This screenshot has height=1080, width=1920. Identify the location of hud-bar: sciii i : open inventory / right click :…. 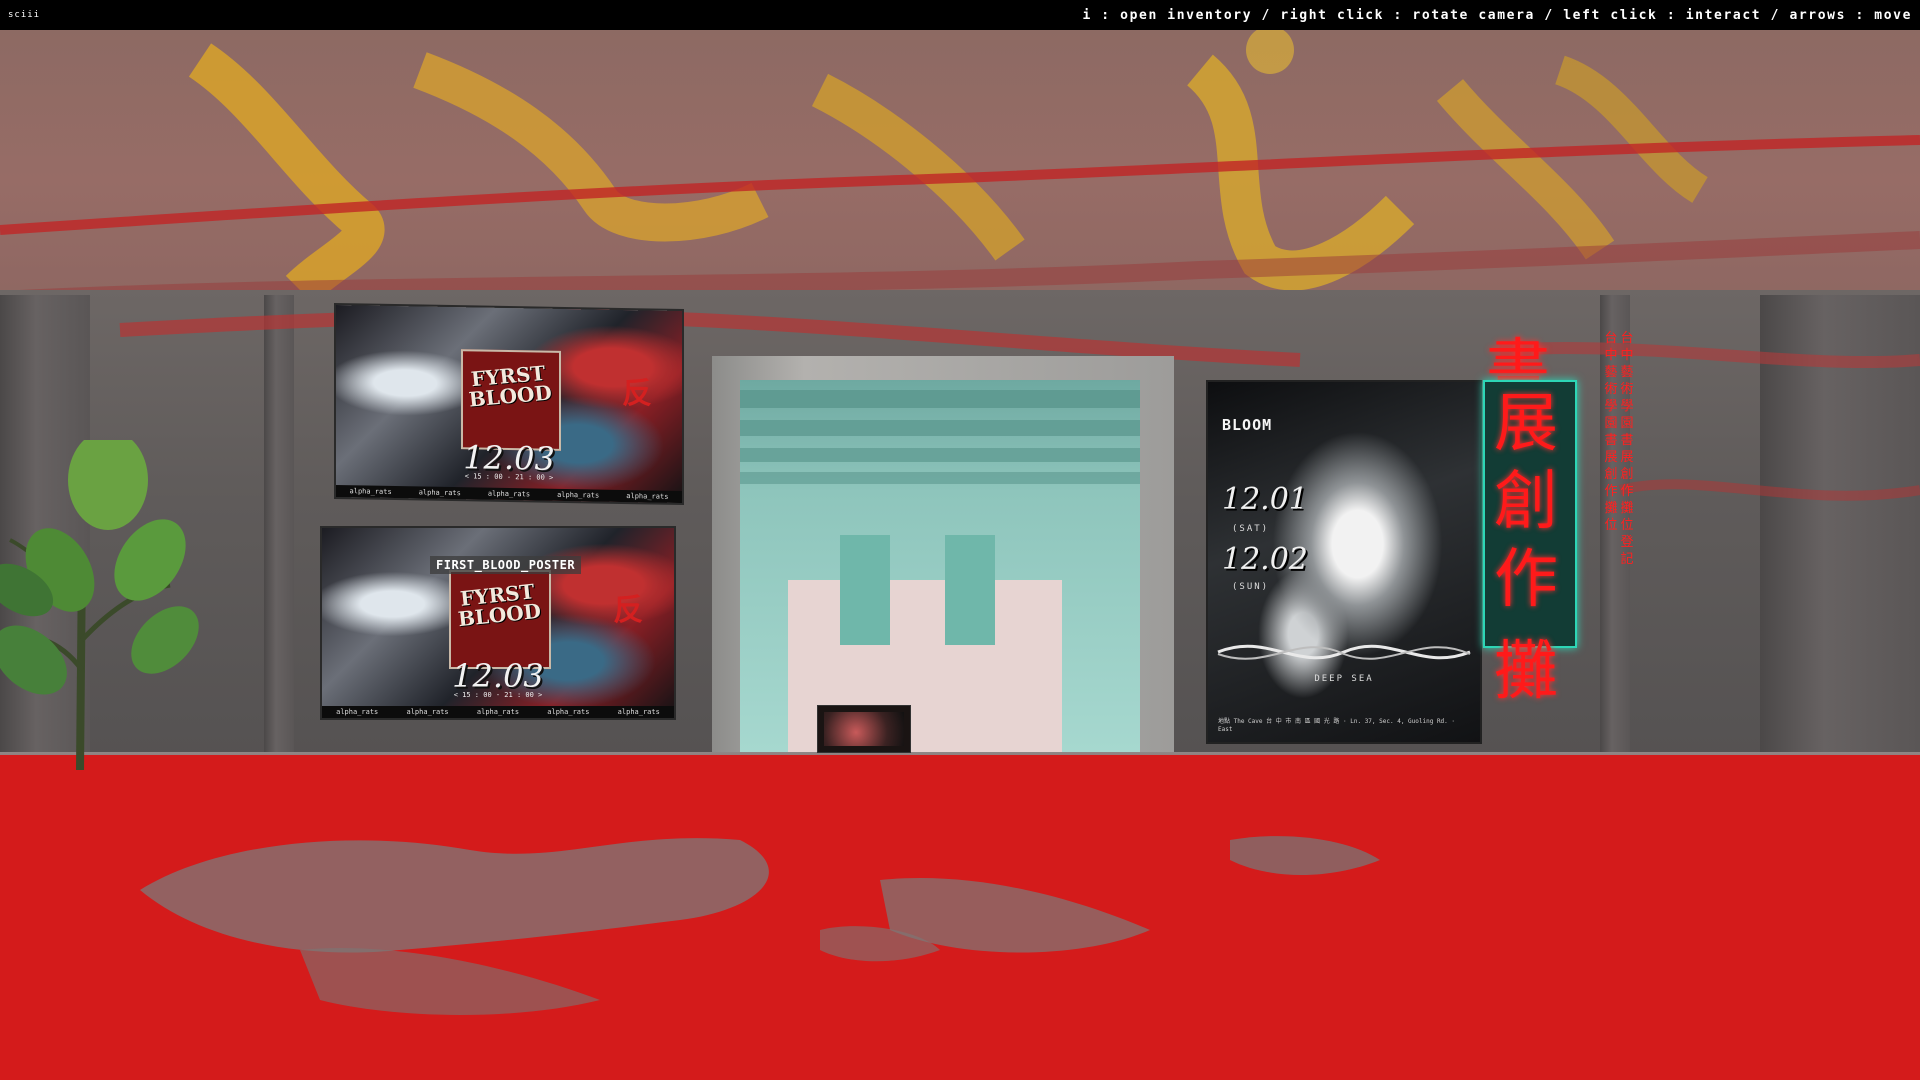
(960, 15).